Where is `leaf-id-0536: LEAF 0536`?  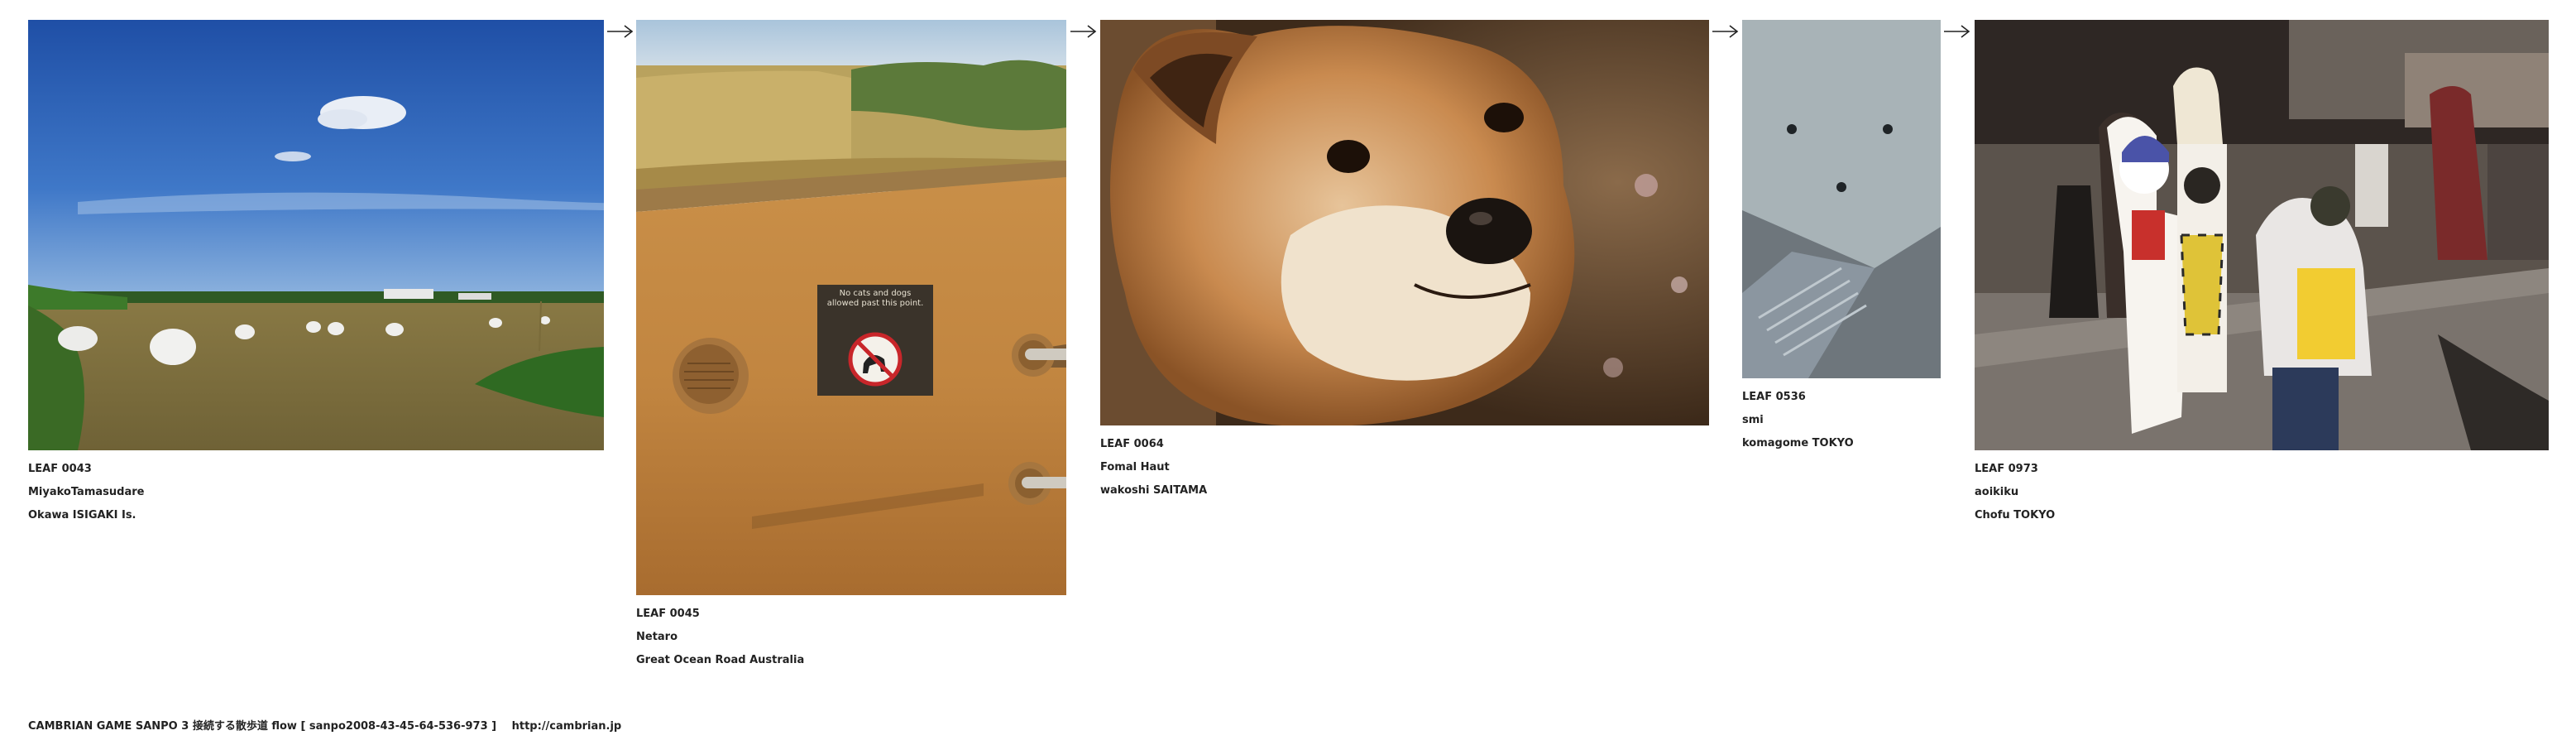
leaf-id-0536: LEAF 0536 is located at coordinates (1774, 397).